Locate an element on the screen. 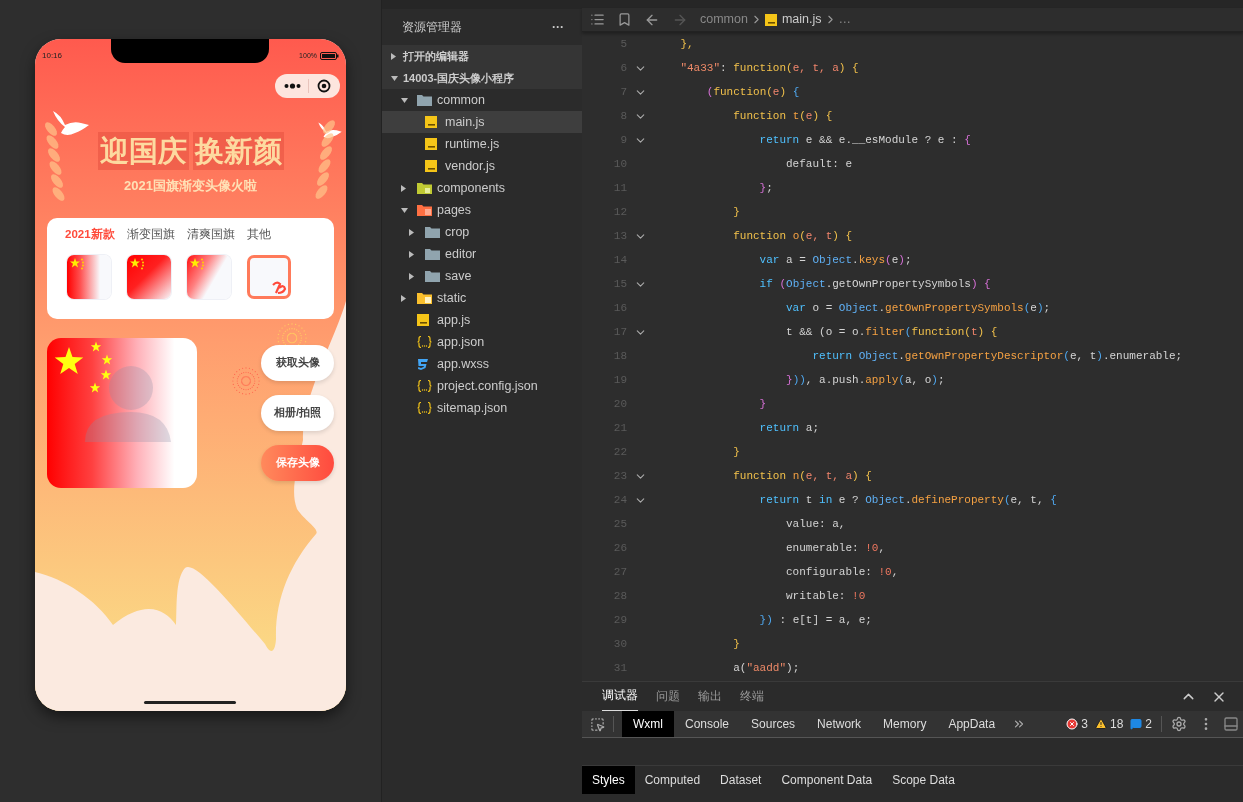 The image size is (1243, 802). file-name: project.config.json is located at coordinates (487, 386).